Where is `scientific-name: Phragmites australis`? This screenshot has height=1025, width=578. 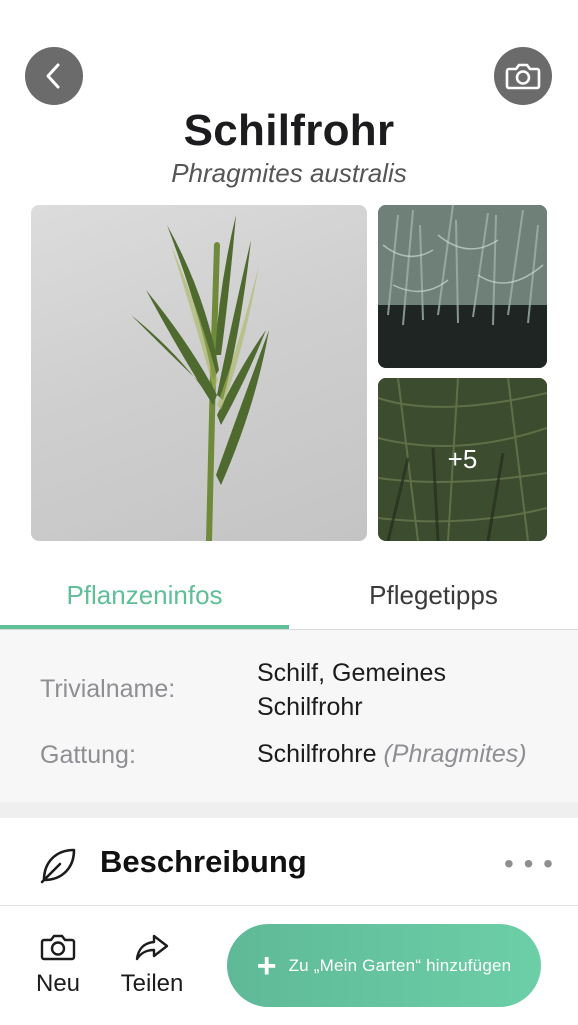
scientific-name: Phragmites australis is located at coordinates (289, 173).